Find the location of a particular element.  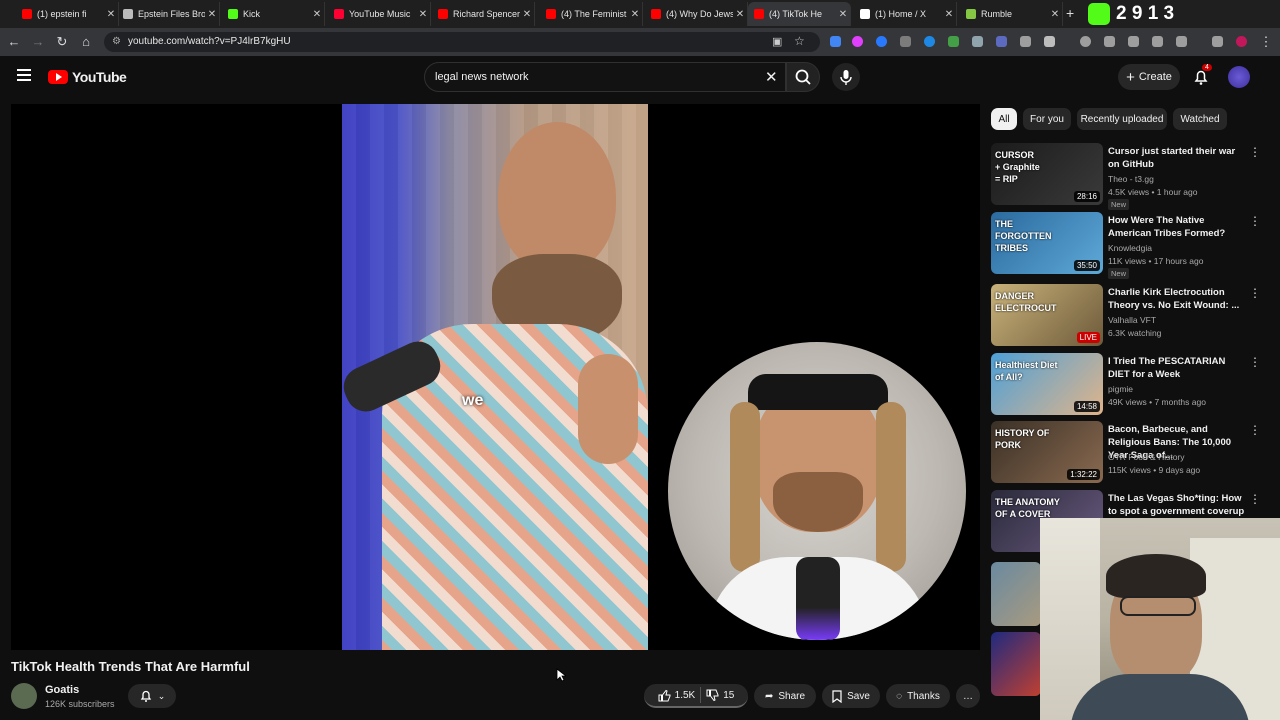

reload-icon: ↻ is located at coordinates (62, 42).